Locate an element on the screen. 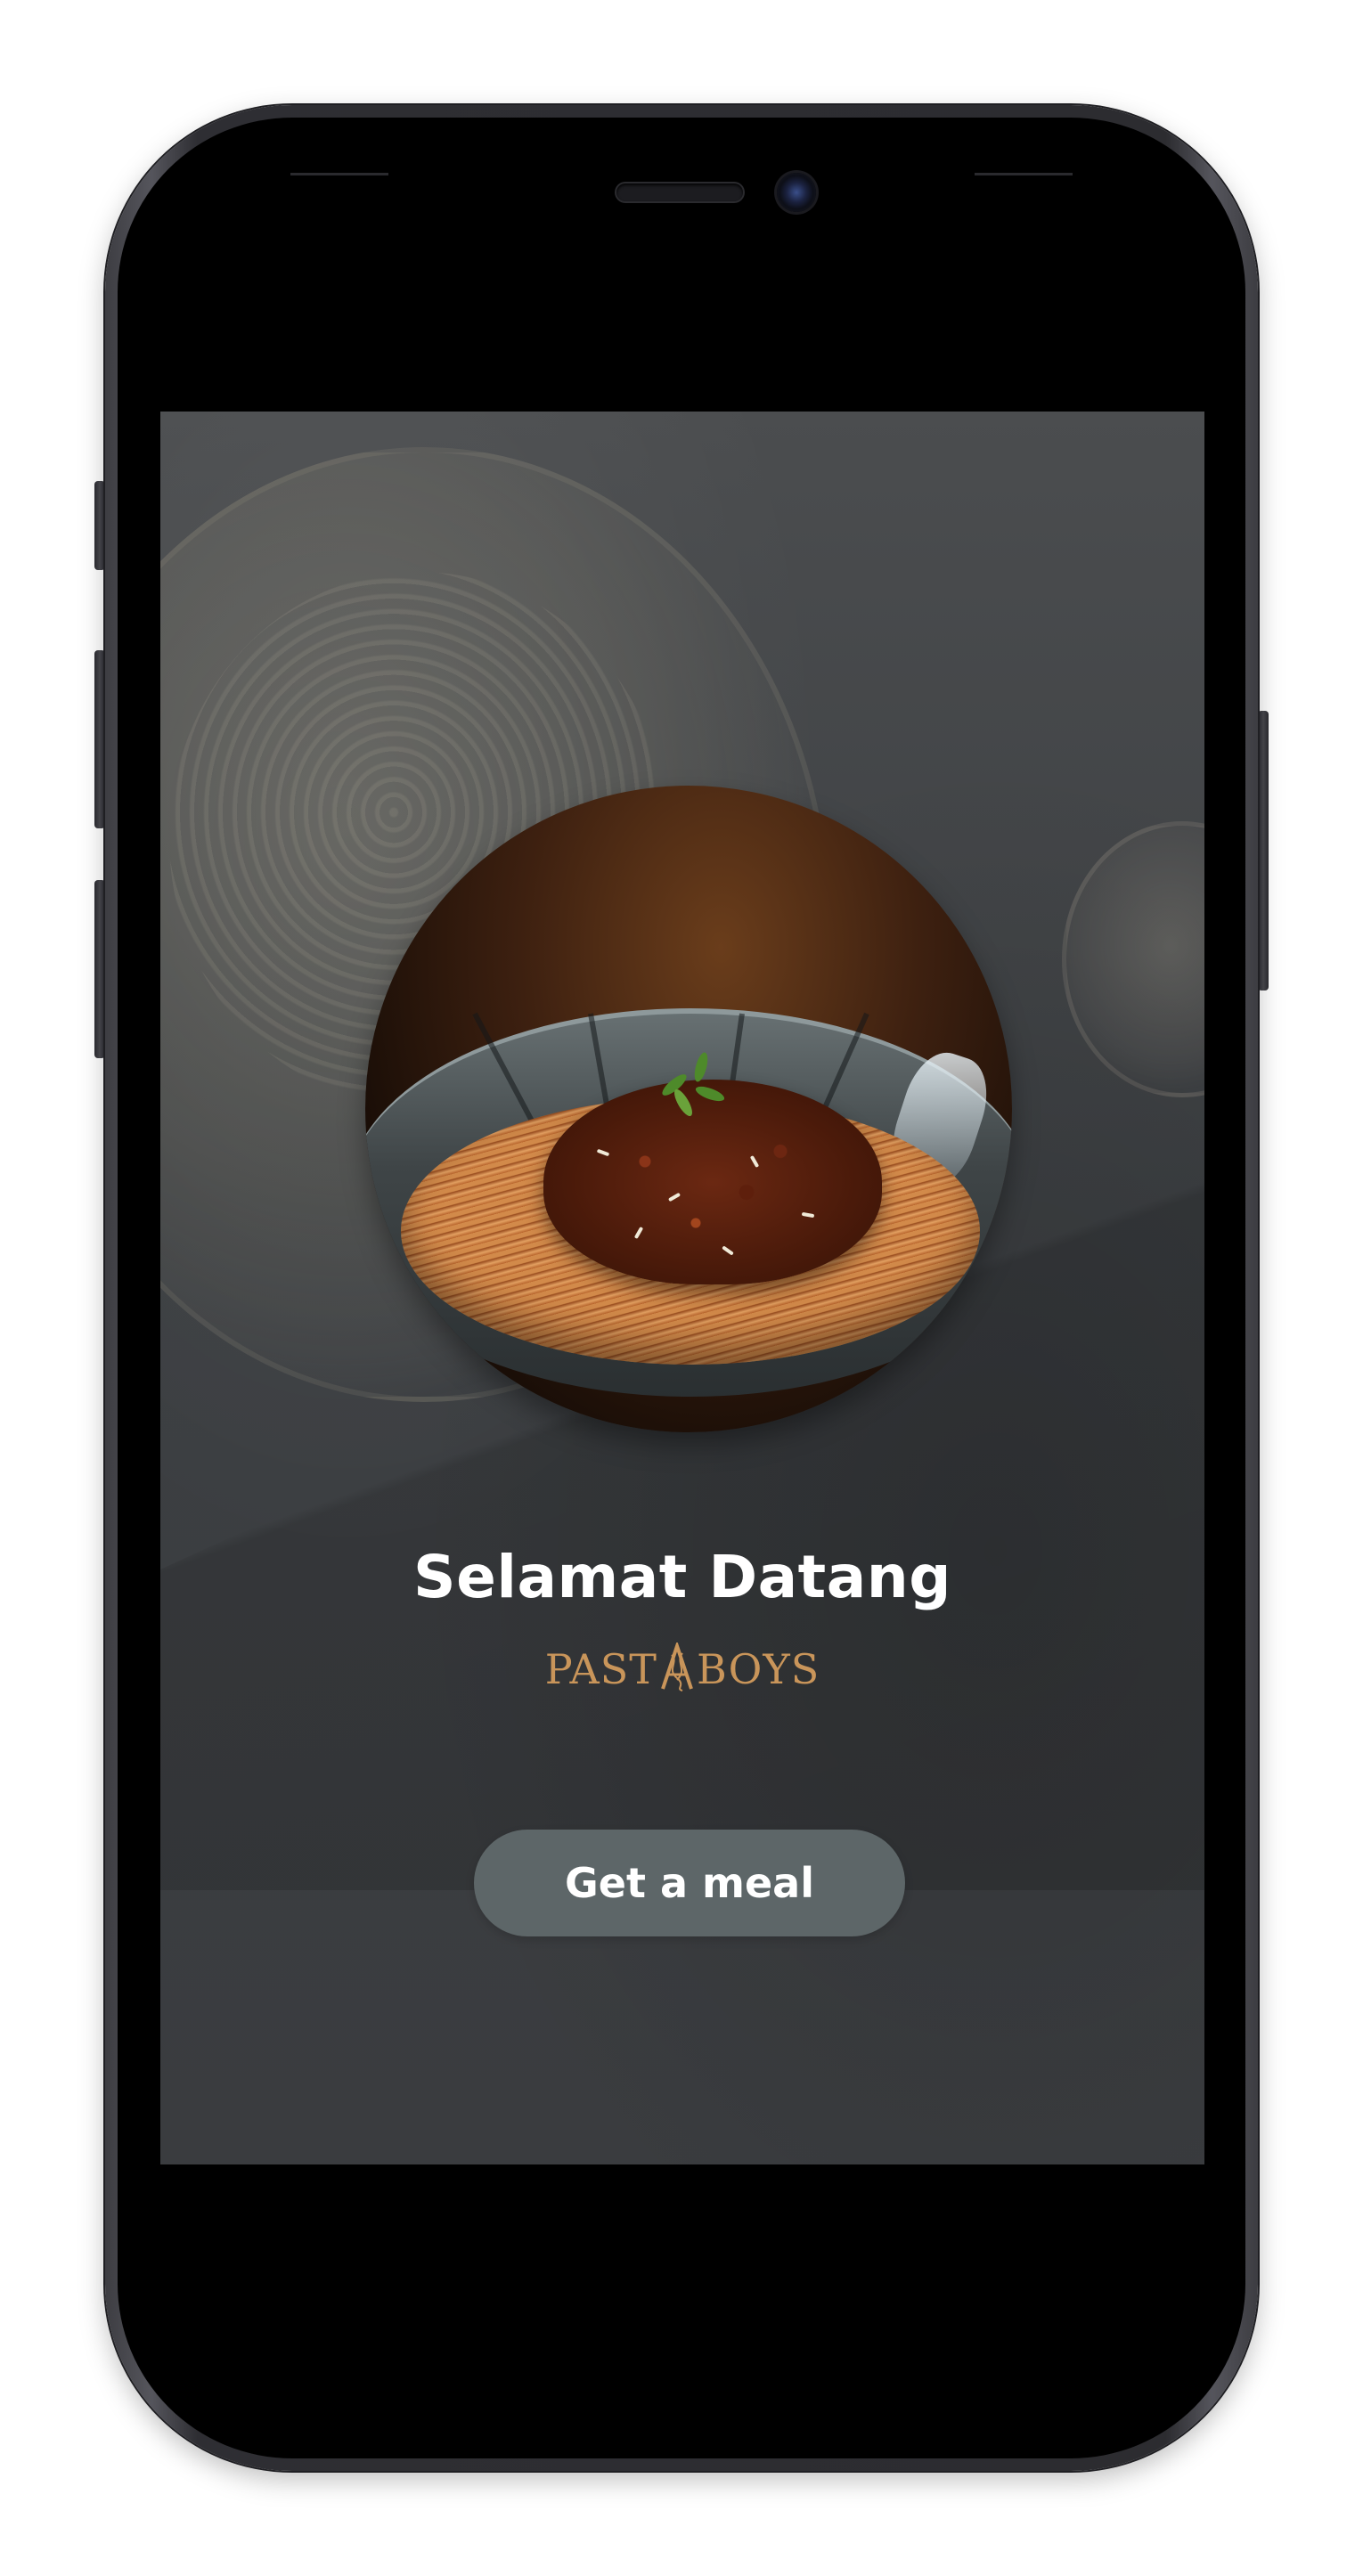  antenna-line-right is located at coordinates (1024, 174).